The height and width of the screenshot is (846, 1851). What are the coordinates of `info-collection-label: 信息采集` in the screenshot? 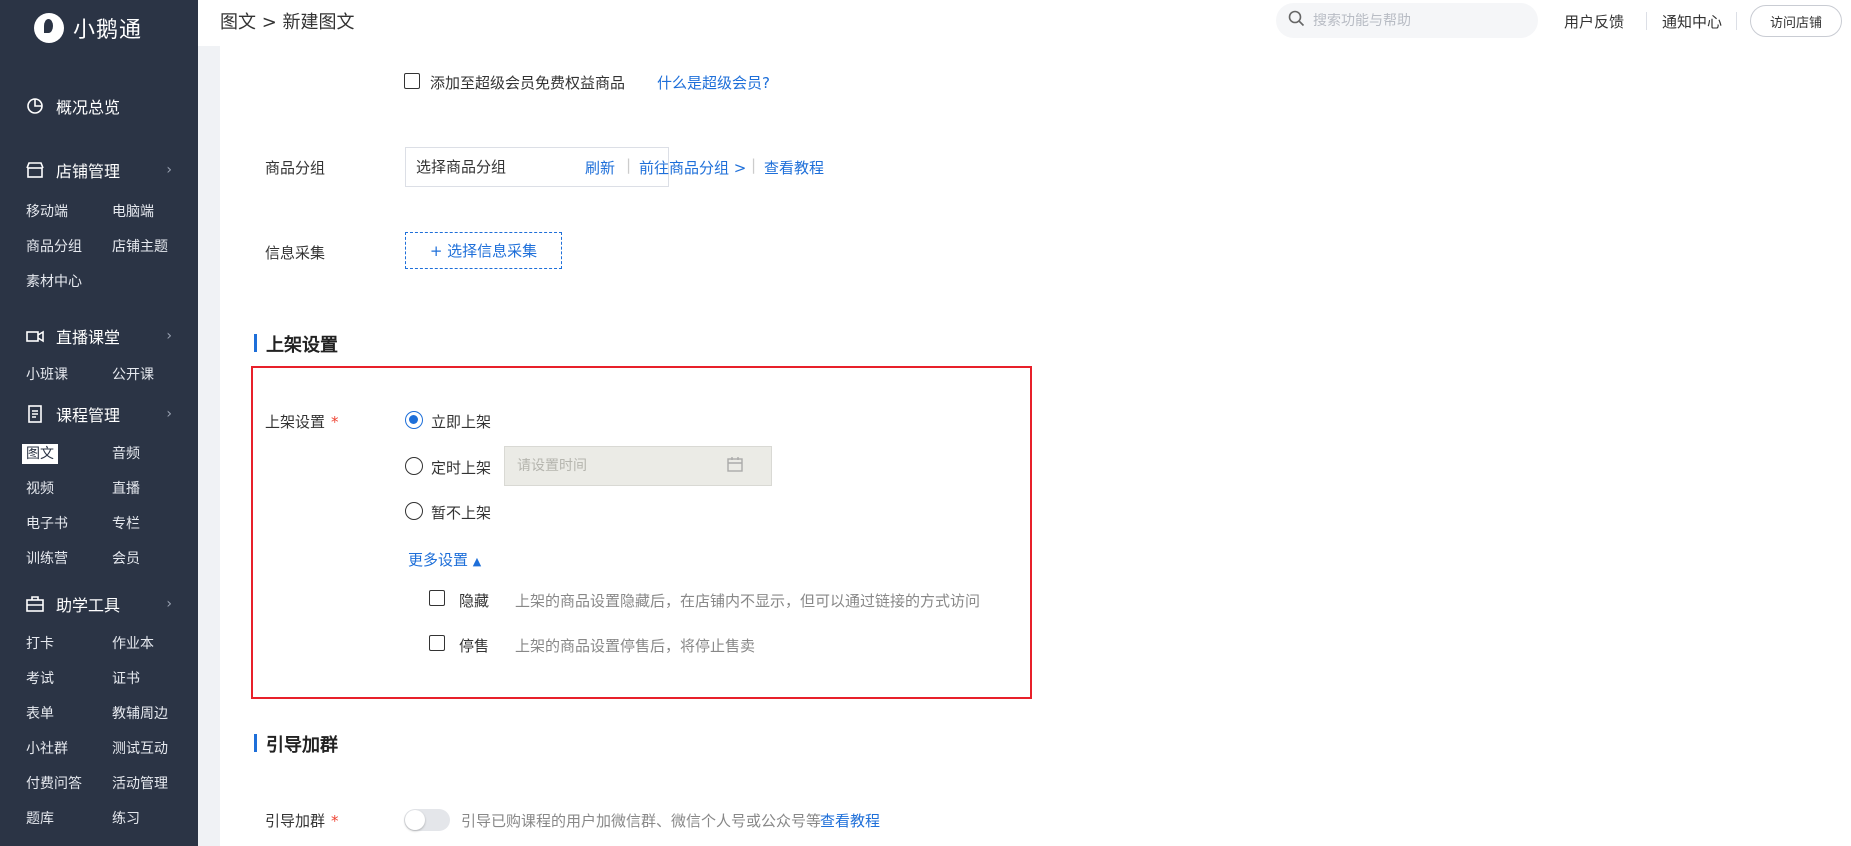 It's located at (295, 253).